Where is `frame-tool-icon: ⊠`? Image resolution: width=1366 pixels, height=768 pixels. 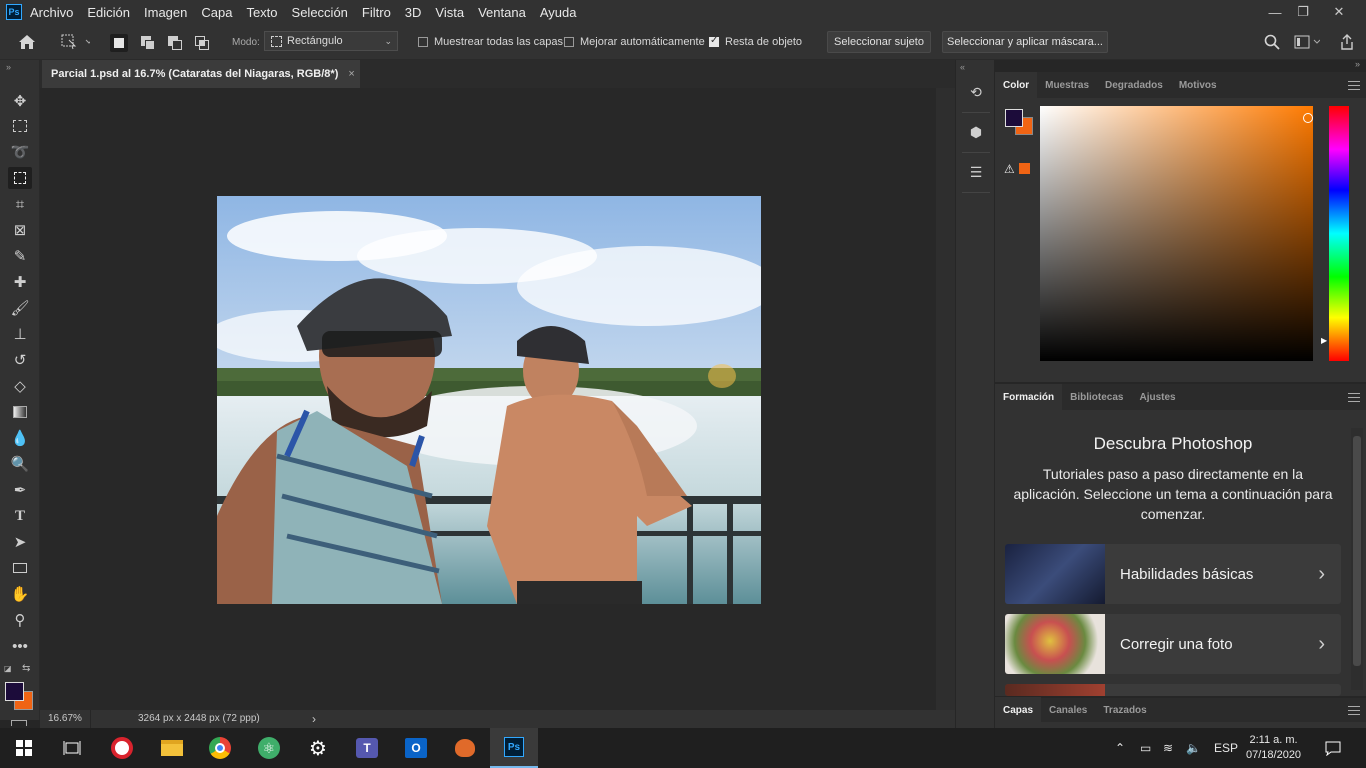 frame-tool-icon: ⊠ is located at coordinates (20, 230).